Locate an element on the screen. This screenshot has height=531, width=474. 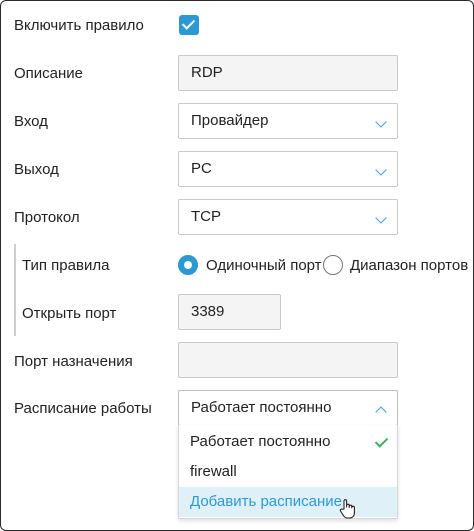
schedule-option-always: Работает постоянно is located at coordinates (288, 442).